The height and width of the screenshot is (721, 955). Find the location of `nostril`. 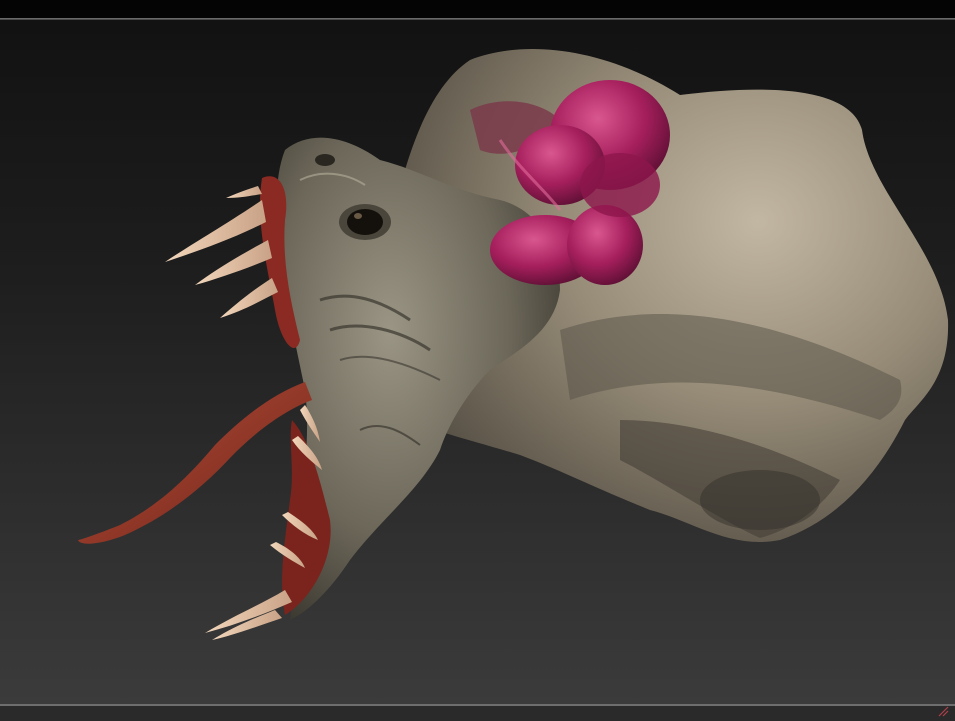

nostril is located at coordinates (325, 160).